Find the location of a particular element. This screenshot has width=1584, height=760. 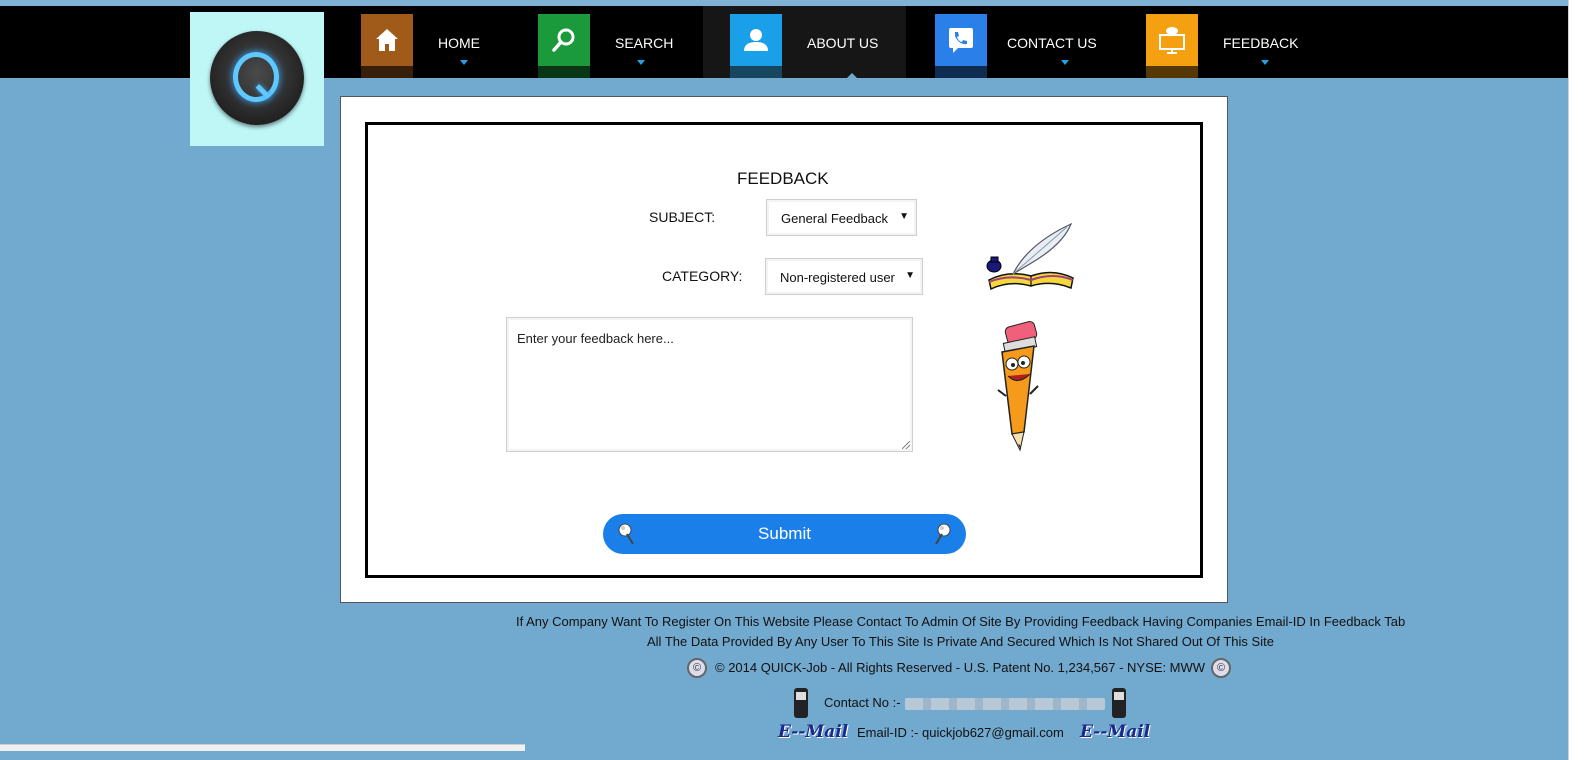

nav-label-feedback: FEEDBACK is located at coordinates (1261, 43).